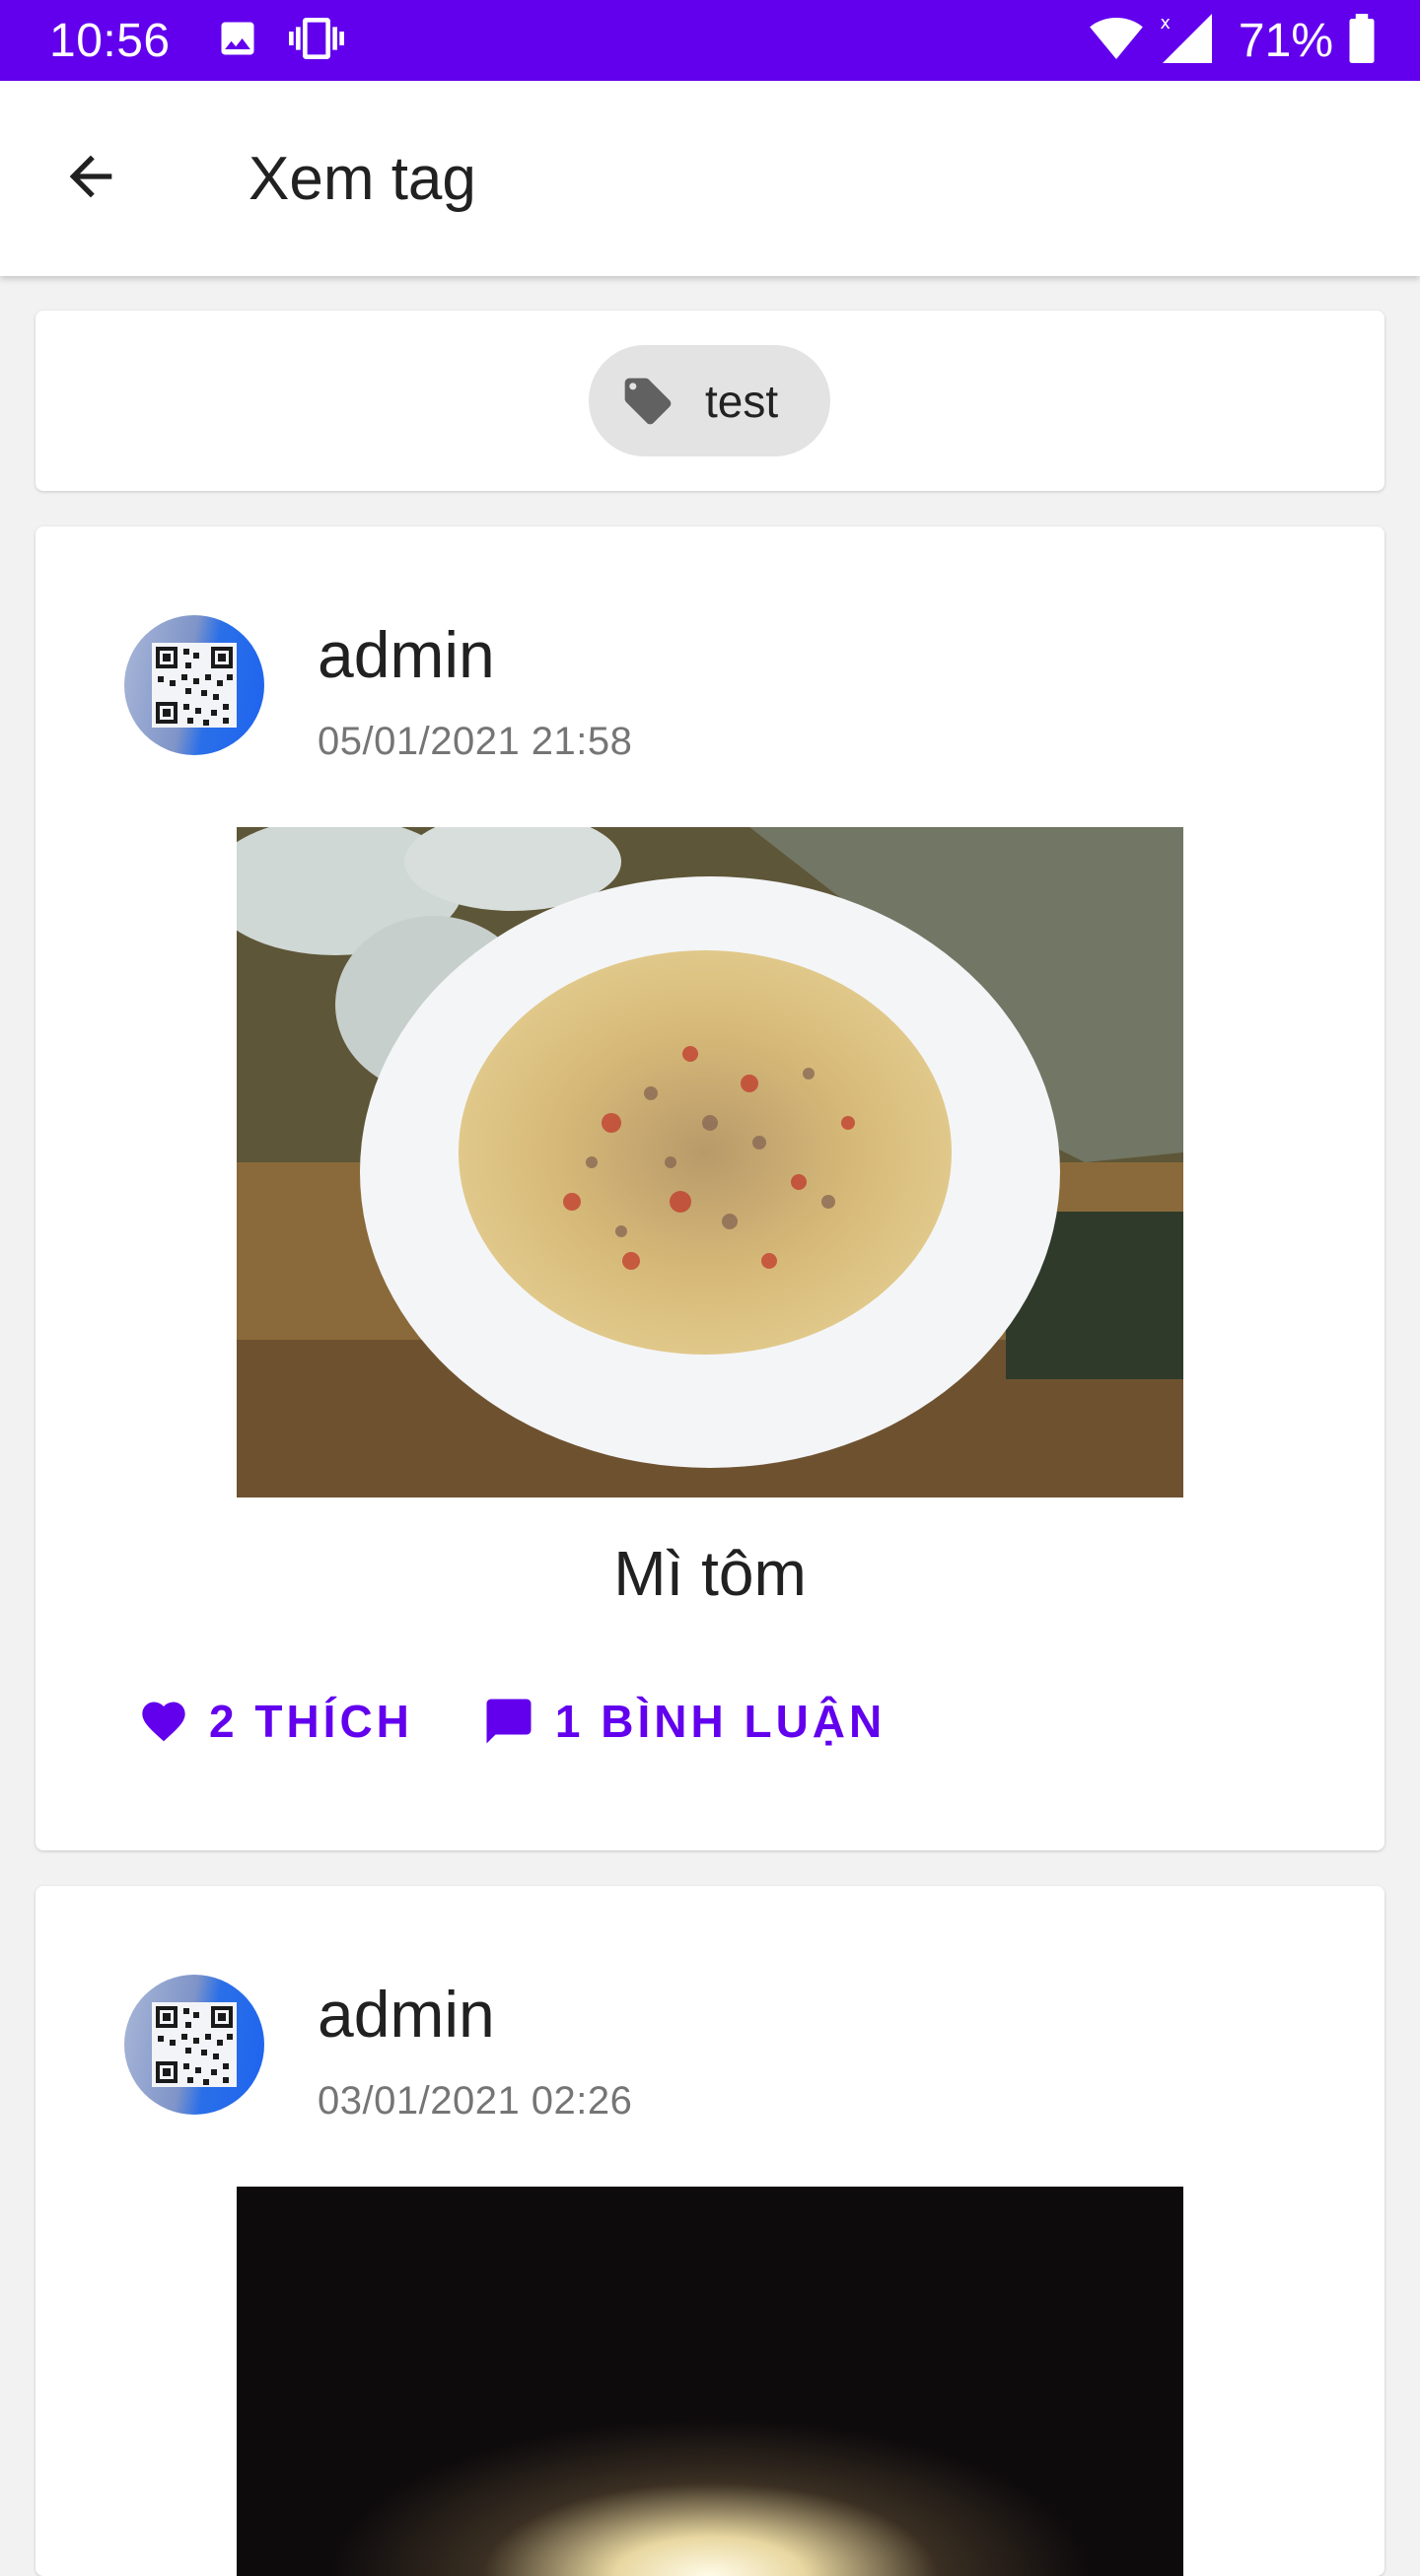 This screenshot has width=1420, height=2576. Describe the element at coordinates (710, 178) in the screenshot. I see `app-bar: Xem tag` at that location.